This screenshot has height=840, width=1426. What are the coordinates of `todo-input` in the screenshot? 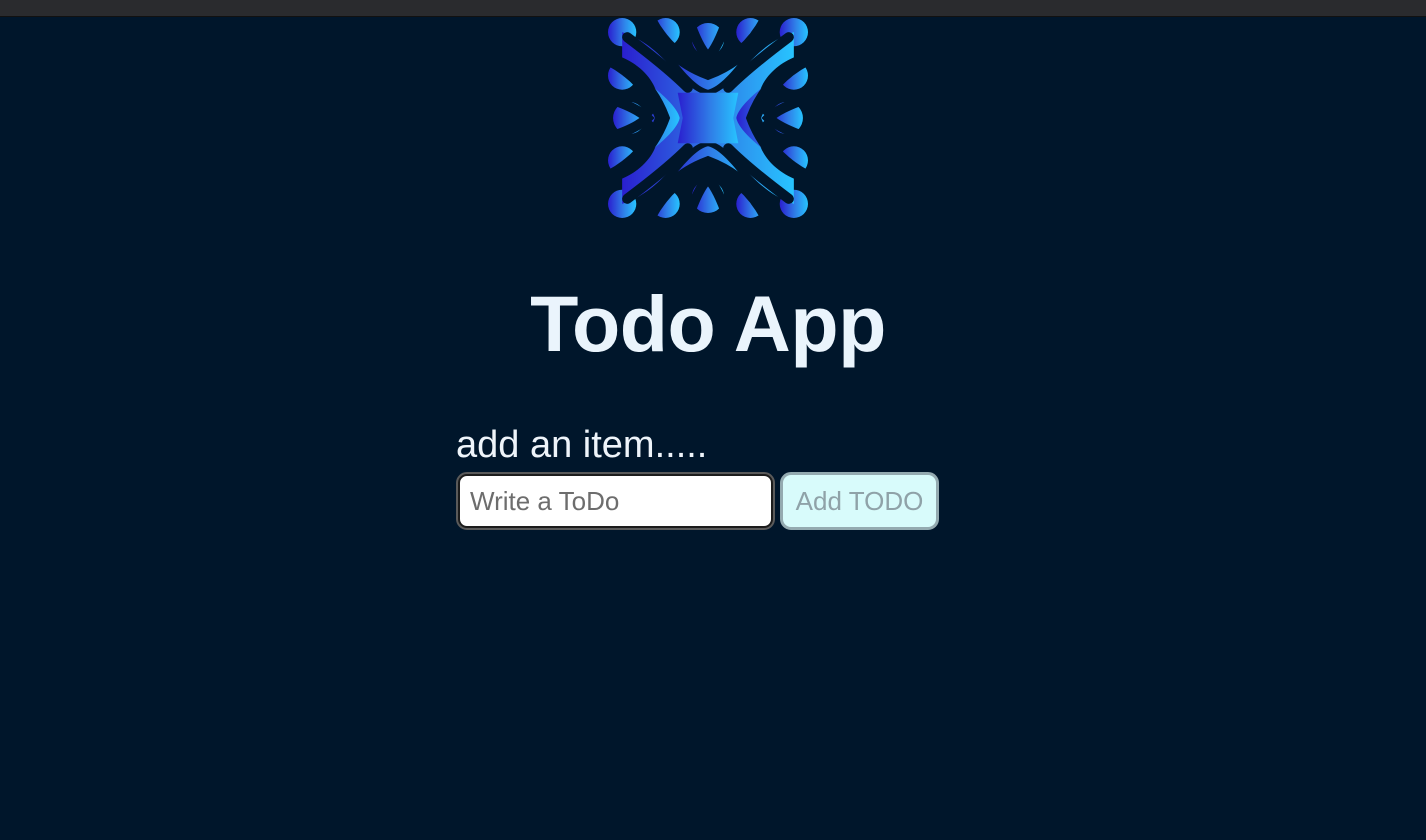 It's located at (615, 501).